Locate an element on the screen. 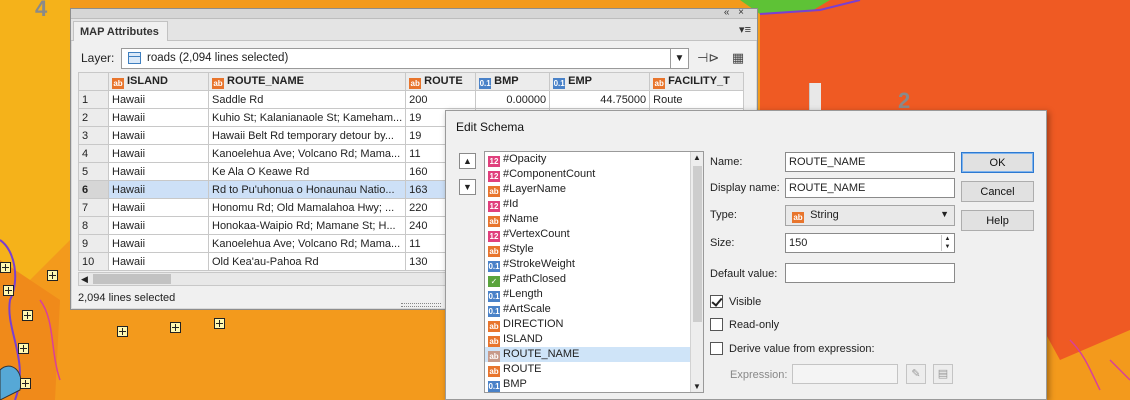  column-header-route: ab ROUTE is located at coordinates (441, 81).